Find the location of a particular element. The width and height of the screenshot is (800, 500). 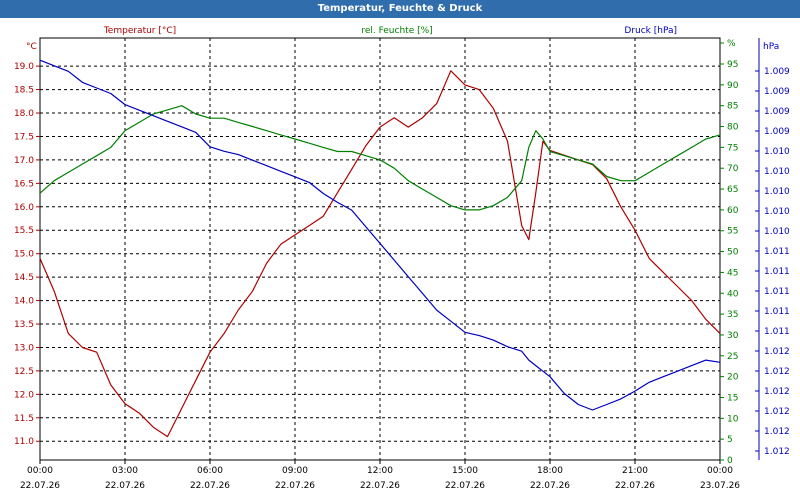

x-tick-time: 06:00 is located at coordinates (210, 471).